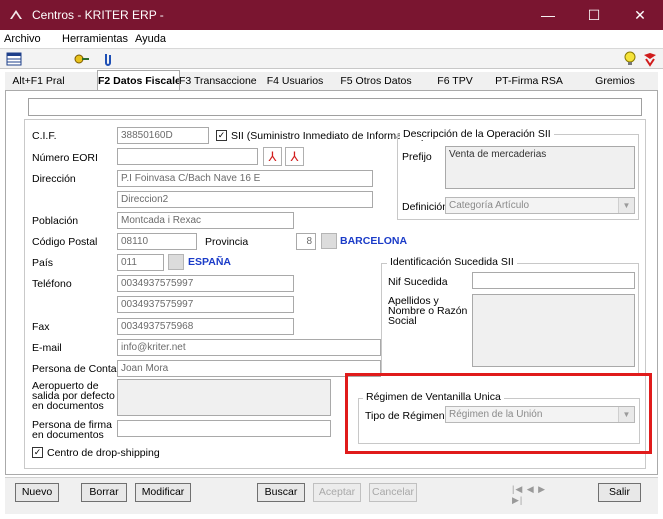 The image size is (663, 519). Describe the element at coordinates (176, 262) in the screenshot. I see `pais-lookup-button` at that location.